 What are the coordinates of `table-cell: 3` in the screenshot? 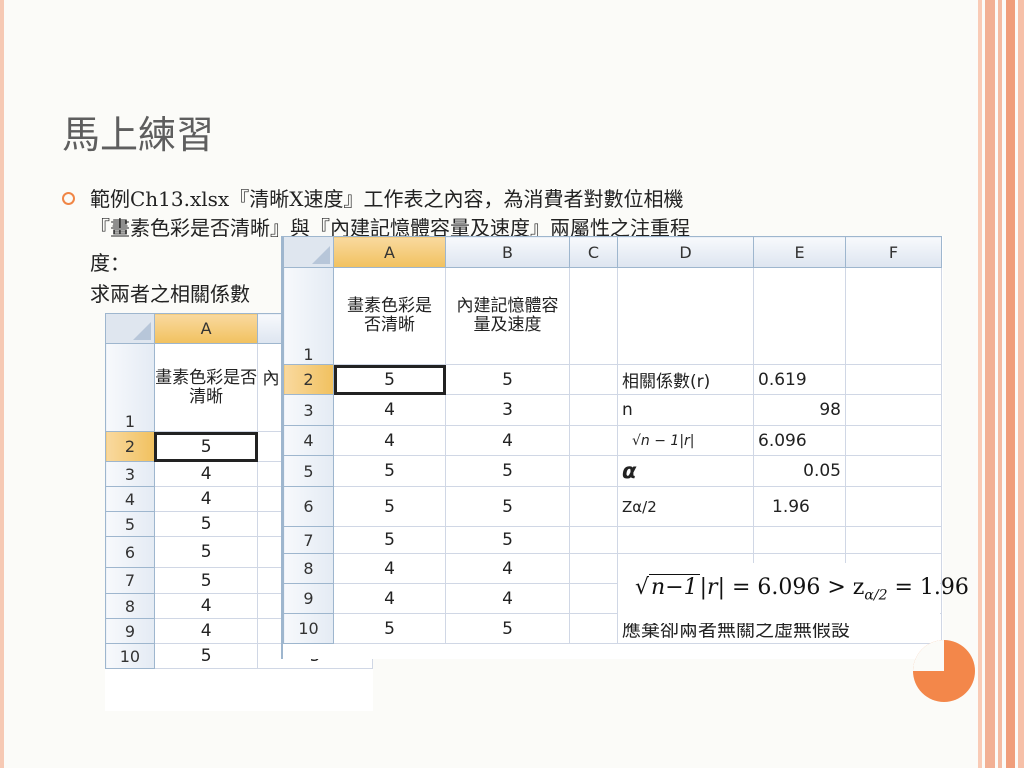 It's located at (507, 410).